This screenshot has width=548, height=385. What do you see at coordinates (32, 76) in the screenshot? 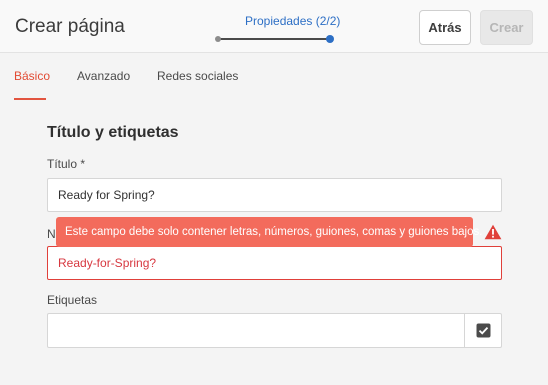
I see `tab-basico: Básico` at bounding box center [32, 76].